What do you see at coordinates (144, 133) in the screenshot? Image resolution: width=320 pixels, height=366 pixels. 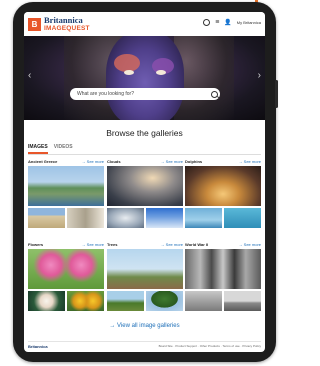 I see `browse-title: Browse the galleries` at bounding box center [144, 133].